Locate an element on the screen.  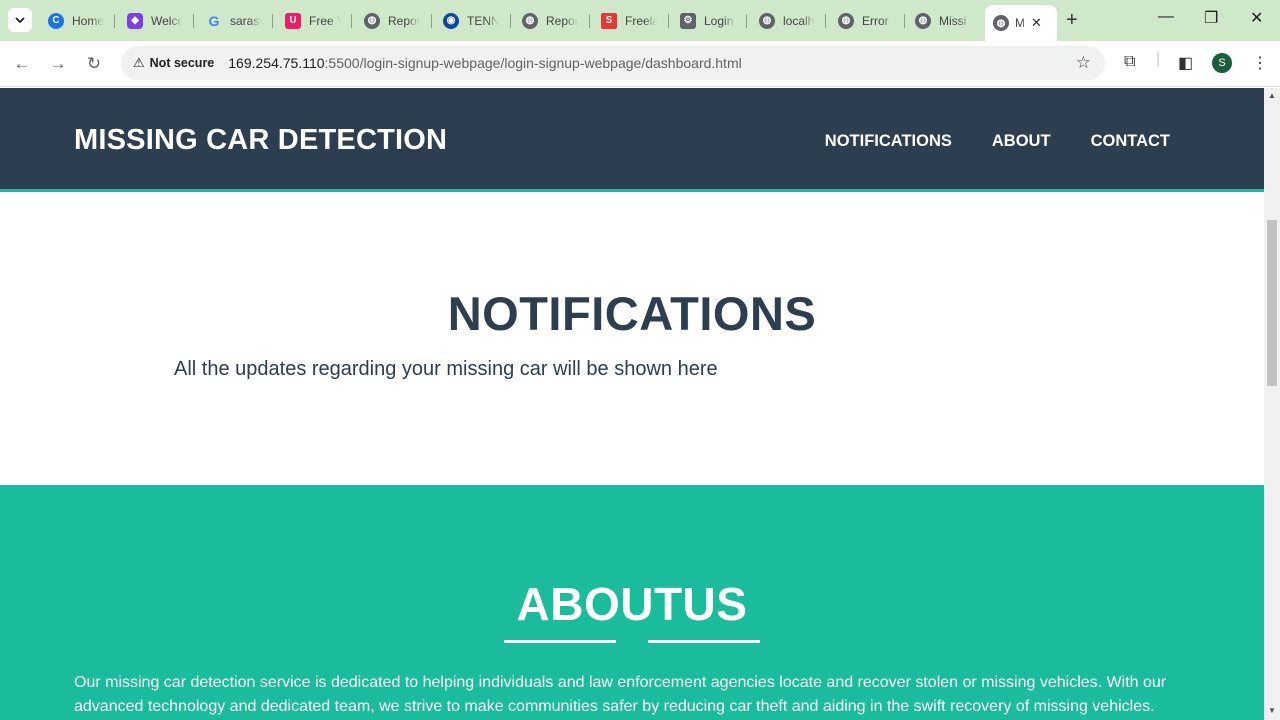
google-icon: G is located at coordinates (214, 20).